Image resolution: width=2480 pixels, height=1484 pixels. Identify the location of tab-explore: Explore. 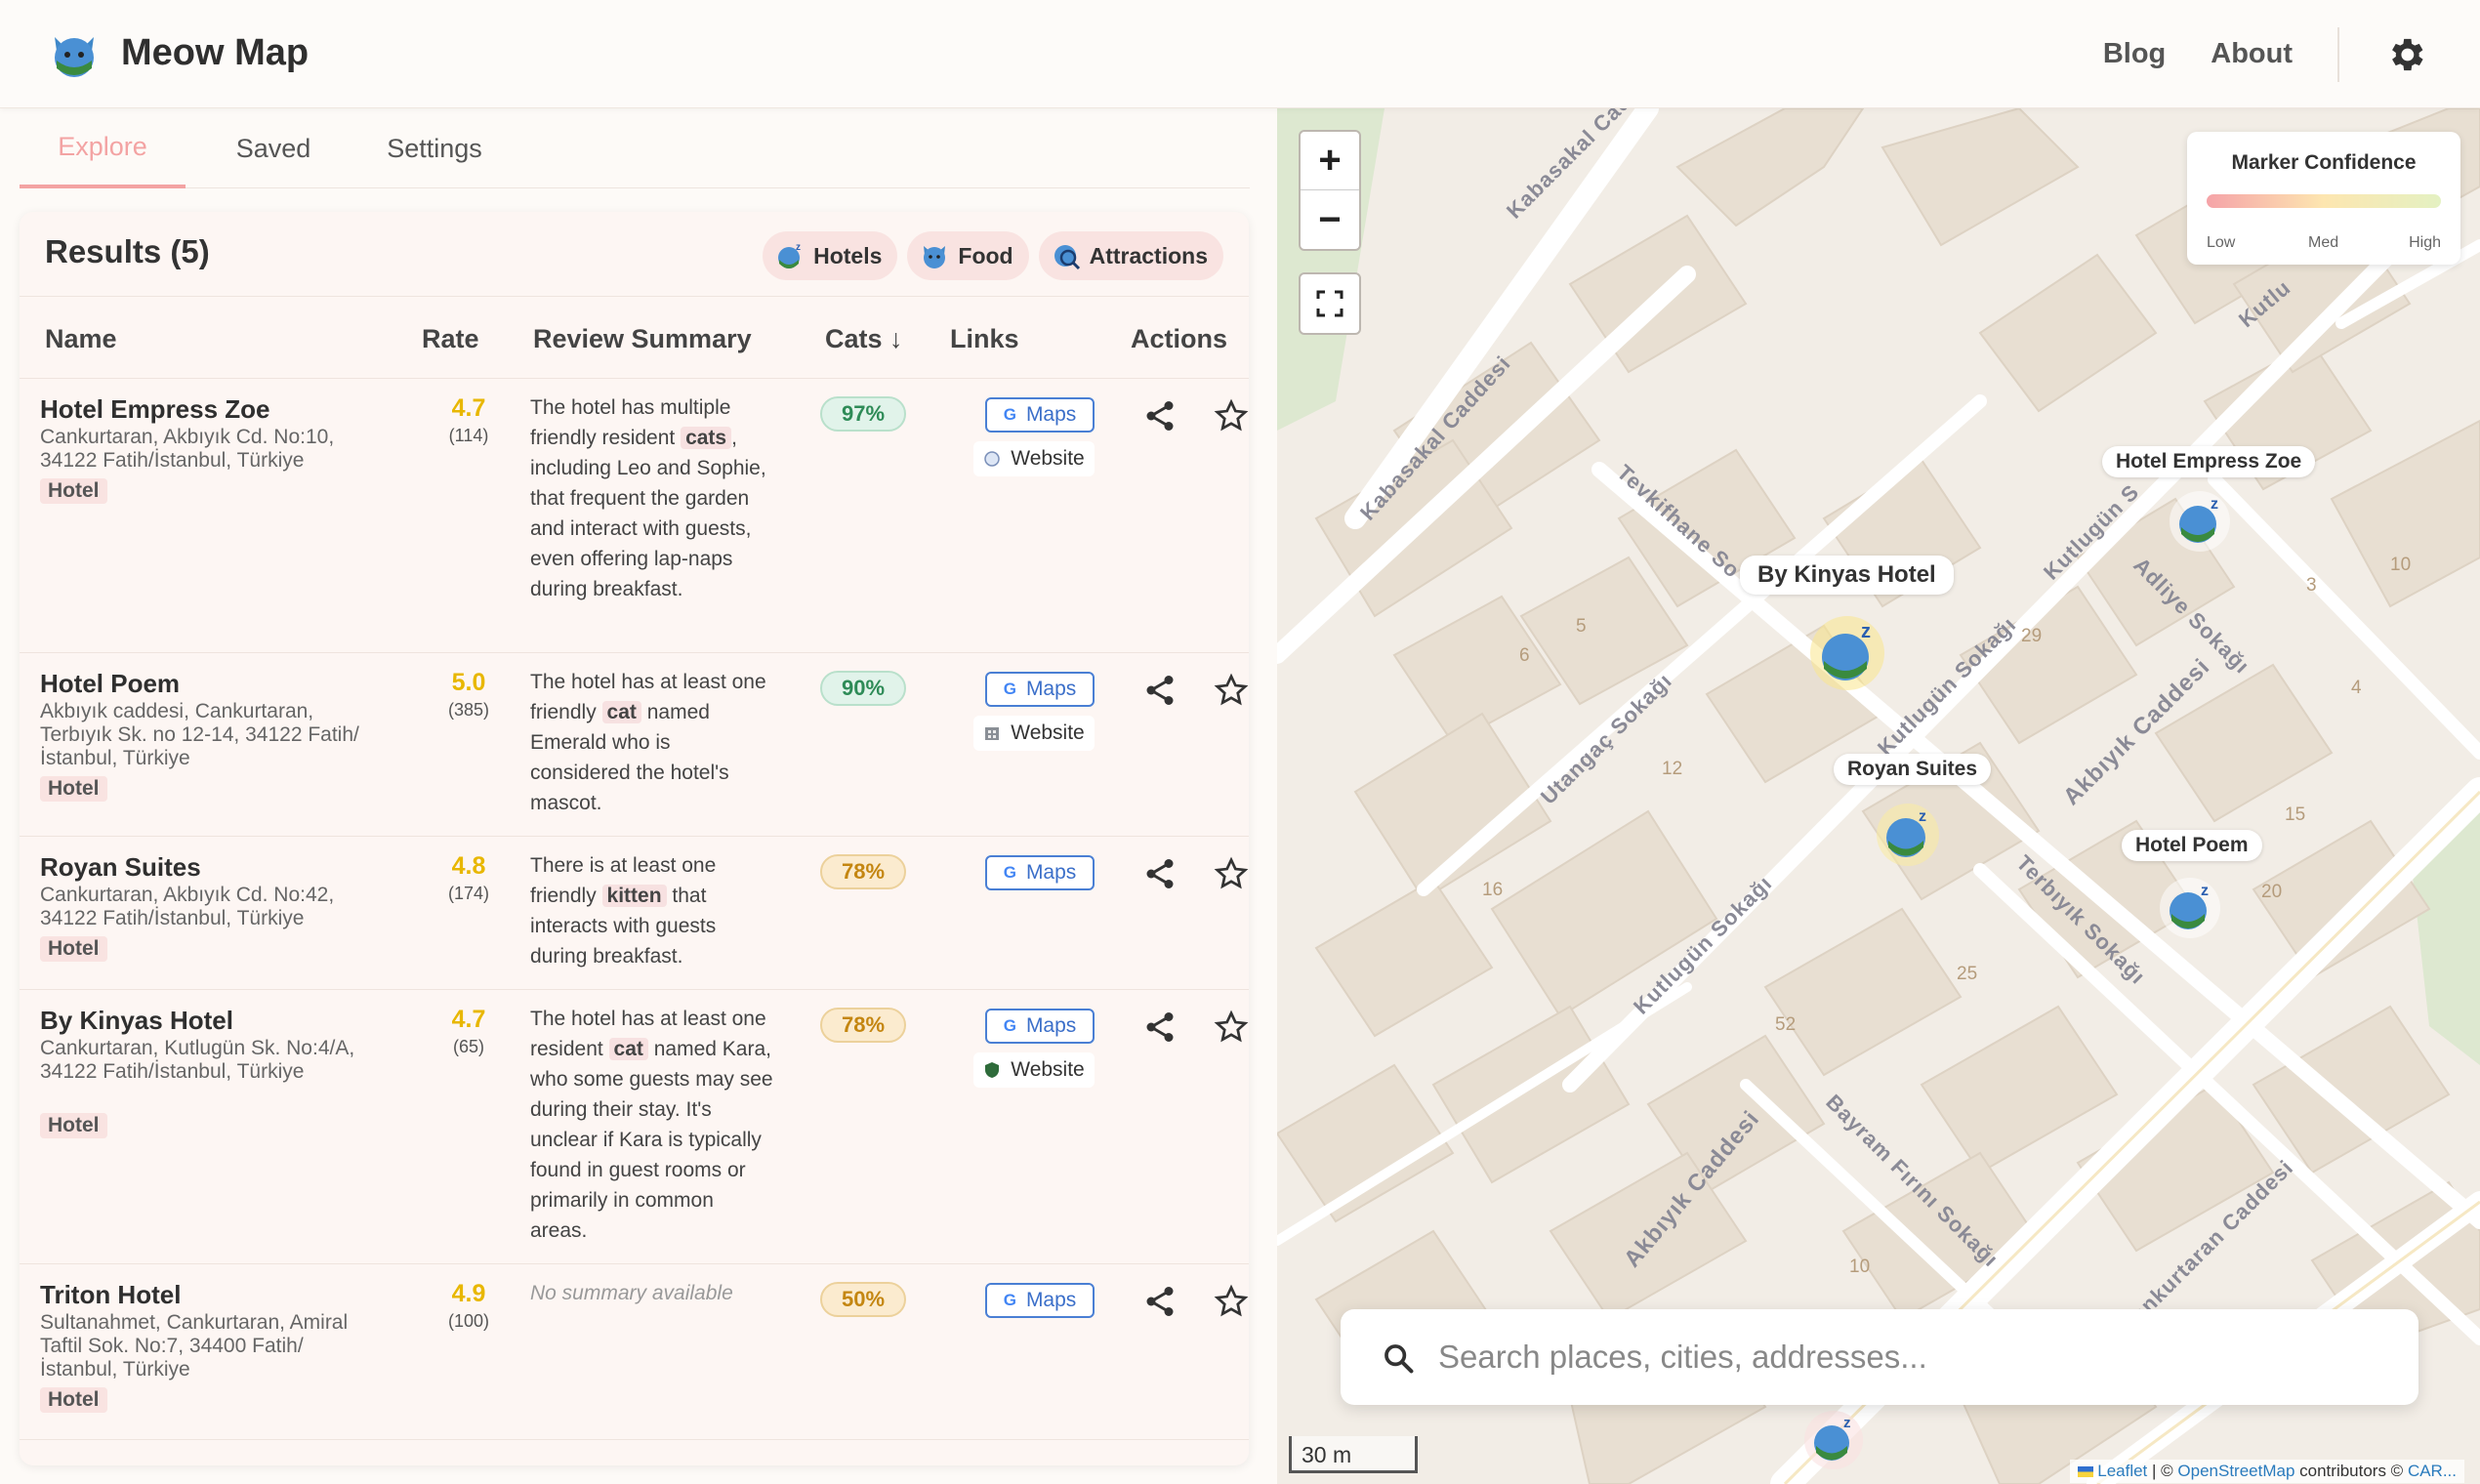
(103, 148).